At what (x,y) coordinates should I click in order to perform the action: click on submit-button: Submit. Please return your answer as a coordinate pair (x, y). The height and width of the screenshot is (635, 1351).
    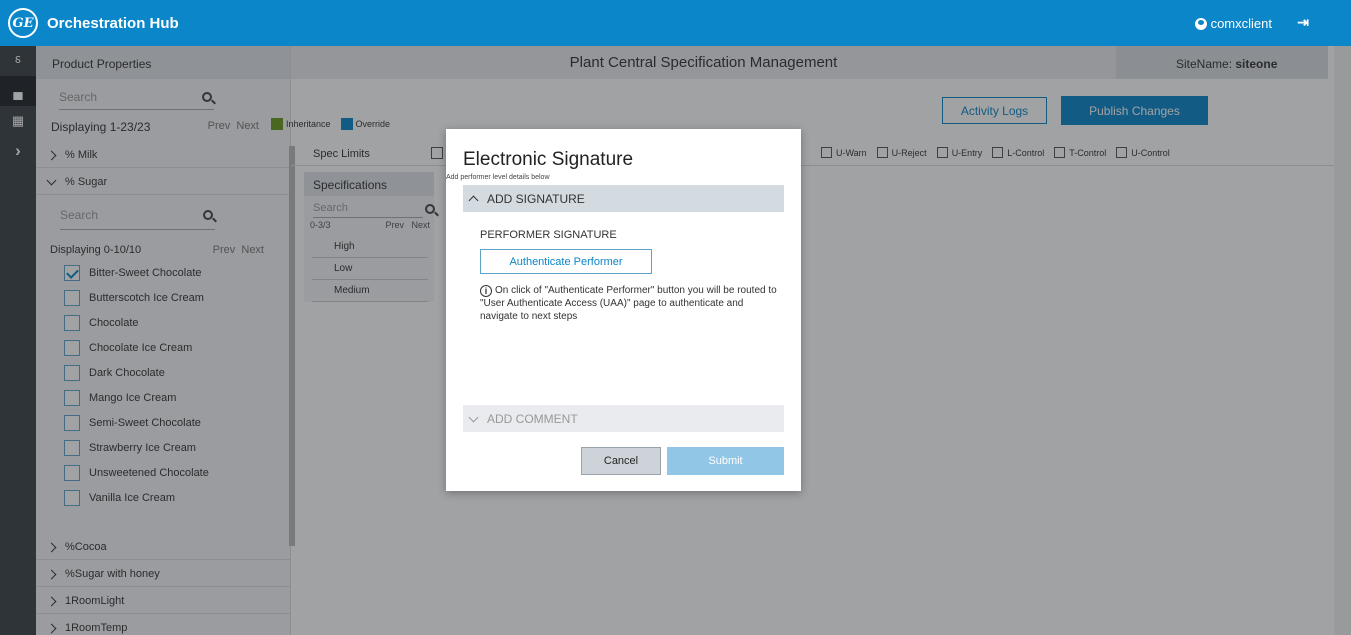
    Looking at the image, I should click on (725, 461).